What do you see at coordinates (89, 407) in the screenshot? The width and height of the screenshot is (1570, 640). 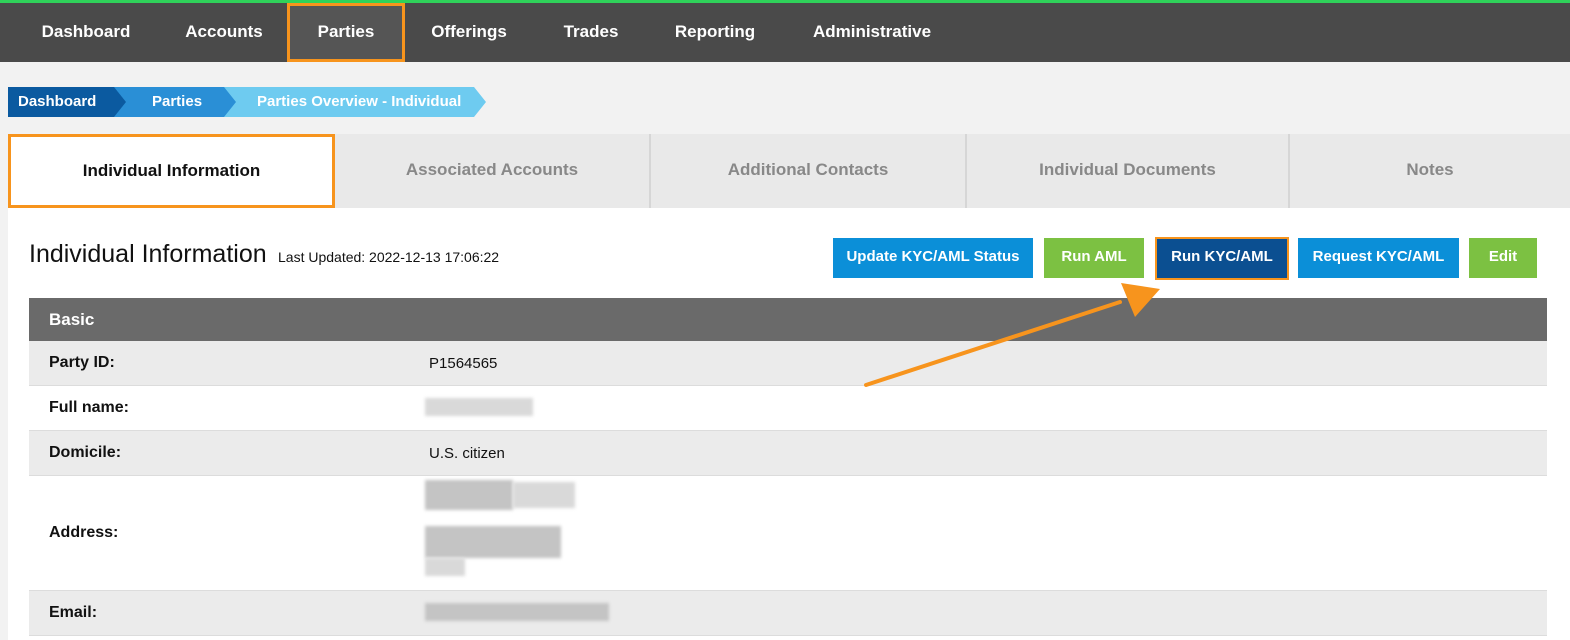 I see `full-name-label: Full name:` at bounding box center [89, 407].